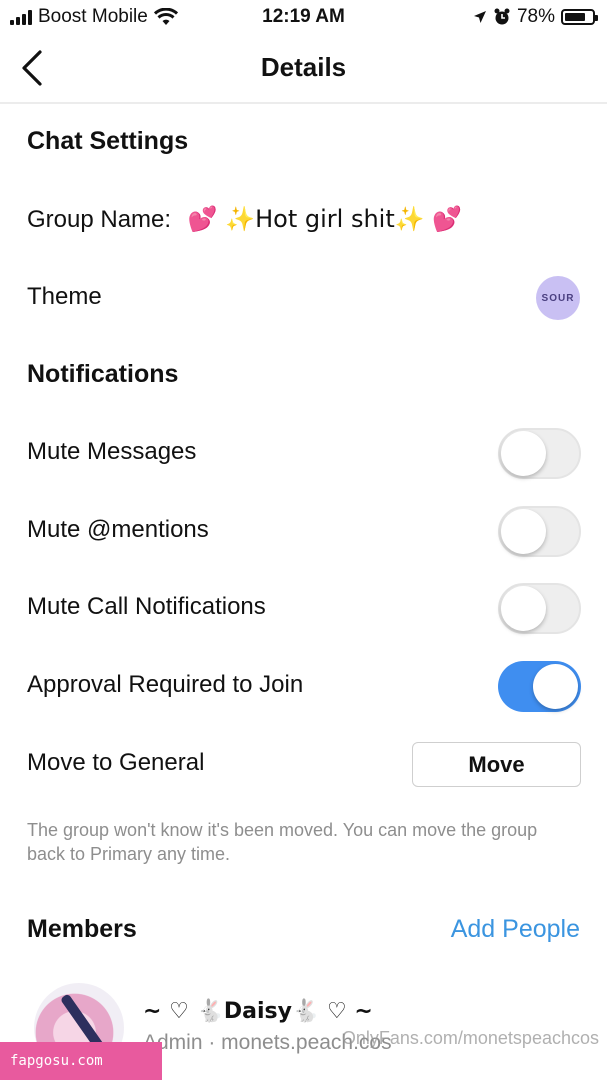 The image size is (607, 1080). I want to click on group-name-label: Group Name:, so click(99, 219).